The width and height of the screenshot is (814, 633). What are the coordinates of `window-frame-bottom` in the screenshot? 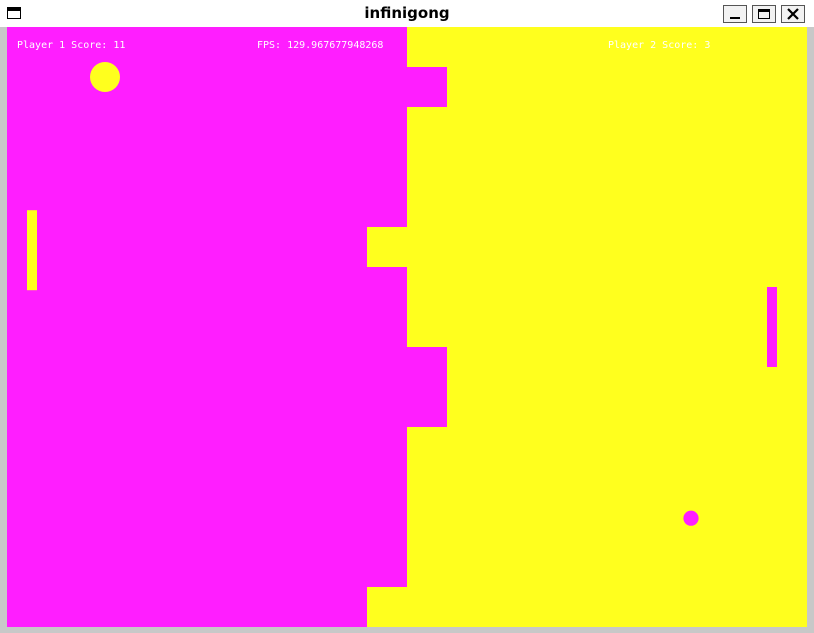 It's located at (407, 630).